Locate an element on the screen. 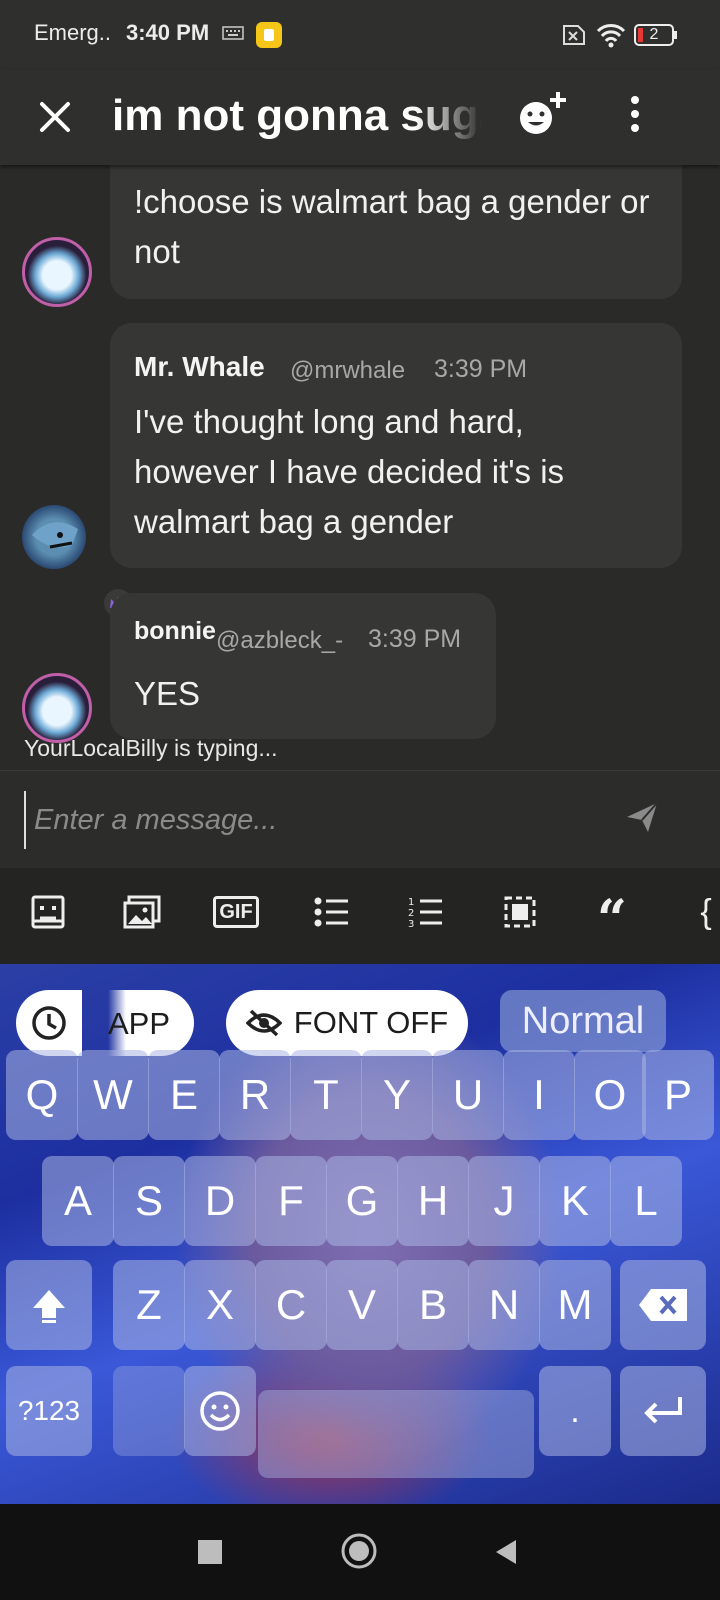  brace-glyph: { is located at coordinates (706, 911).